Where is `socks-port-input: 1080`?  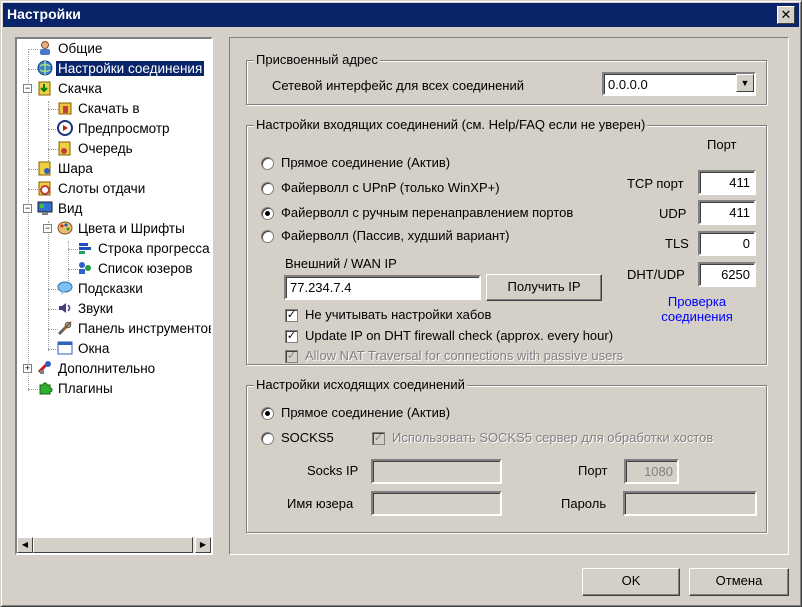
socks-port-input: 1080 is located at coordinates (651, 471).